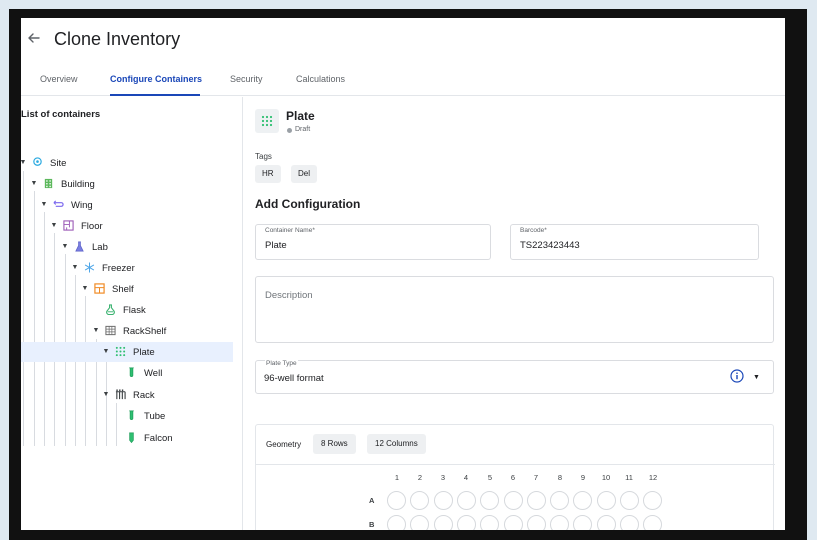 This screenshot has width=817, height=540. What do you see at coordinates (267, 121) in the screenshot?
I see `container-type-badge` at bounding box center [267, 121].